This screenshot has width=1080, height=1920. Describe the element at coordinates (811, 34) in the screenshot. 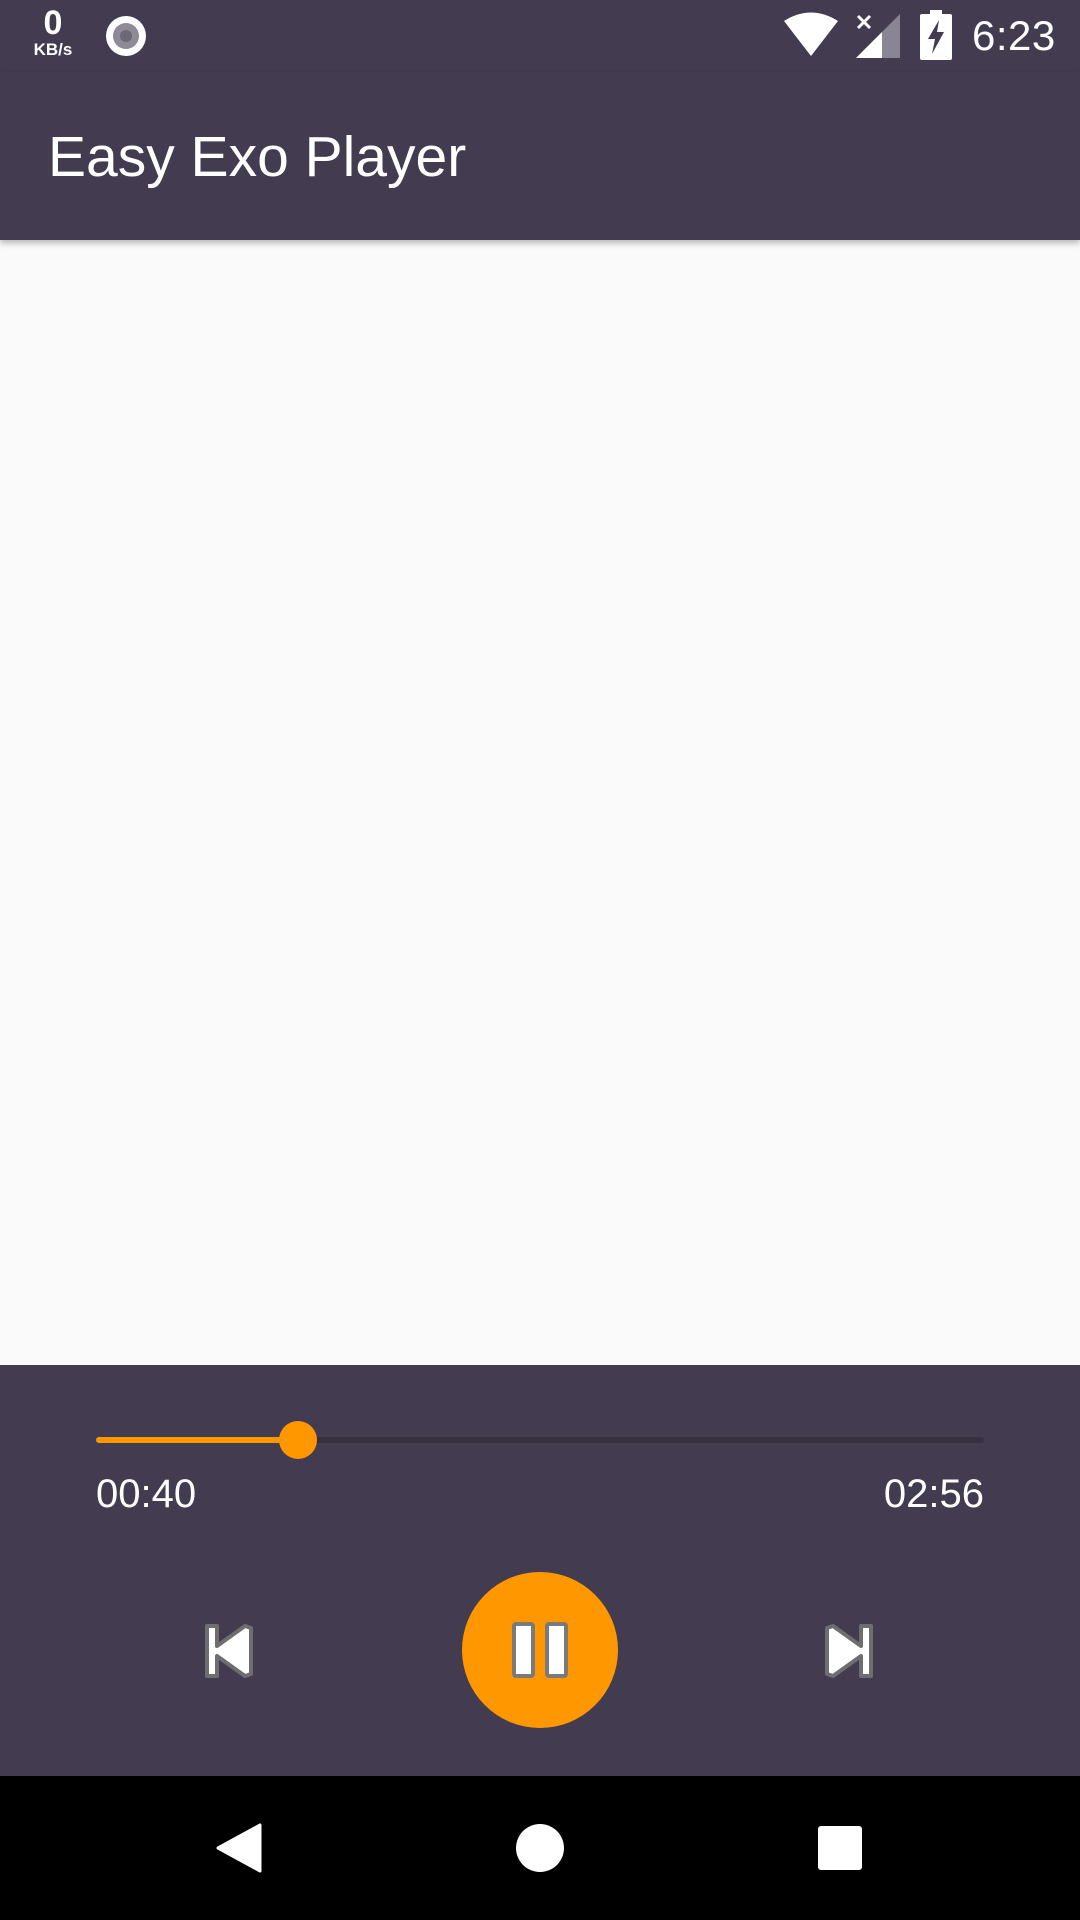

I see `wifi-icon` at that location.